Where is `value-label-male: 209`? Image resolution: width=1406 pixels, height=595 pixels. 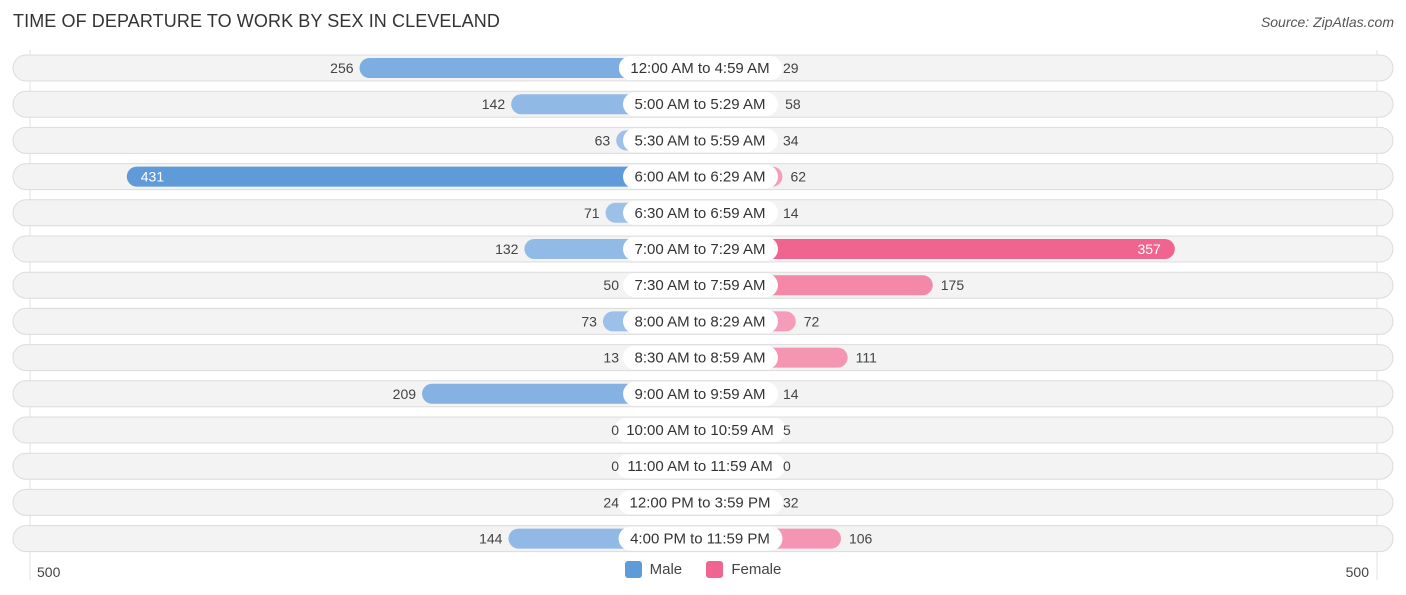 value-label-male: 209 is located at coordinates (405, 394).